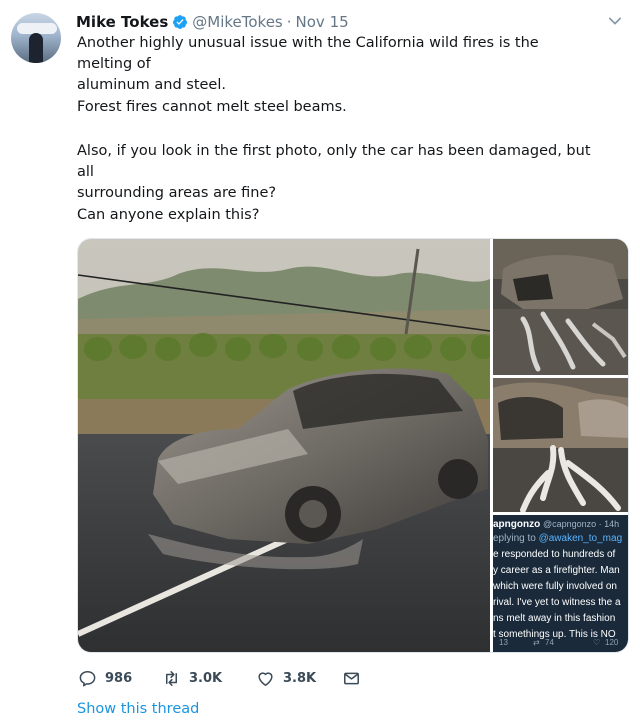  I want to click on embedded-tweet-line: which were fully involved on, so click(555, 586).